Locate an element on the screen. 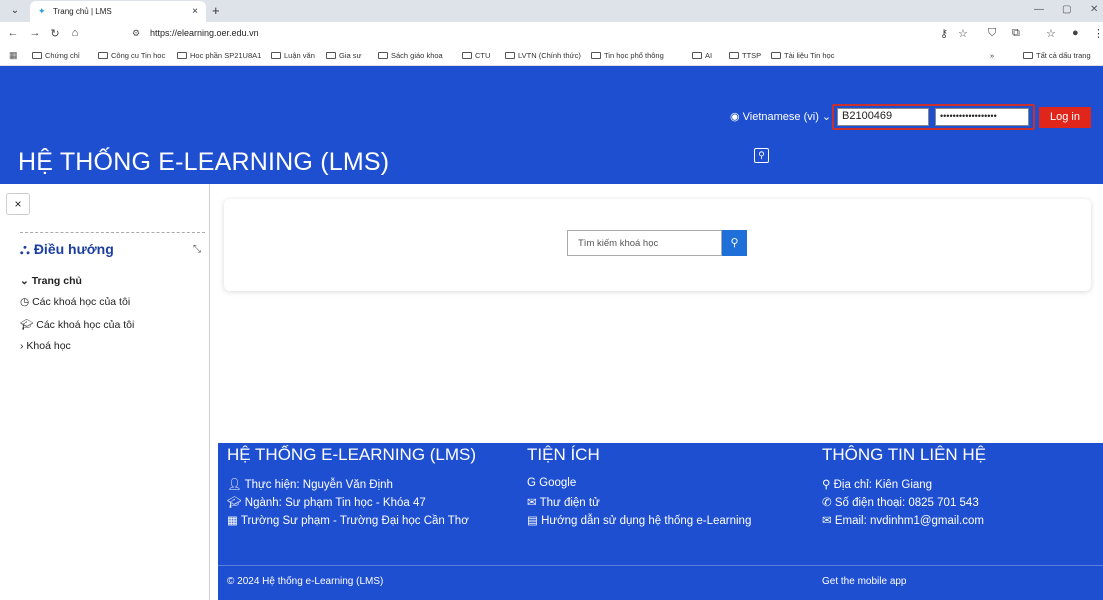 The width and height of the screenshot is (1103, 600). search-icon: ⚲ is located at coordinates (734, 243).